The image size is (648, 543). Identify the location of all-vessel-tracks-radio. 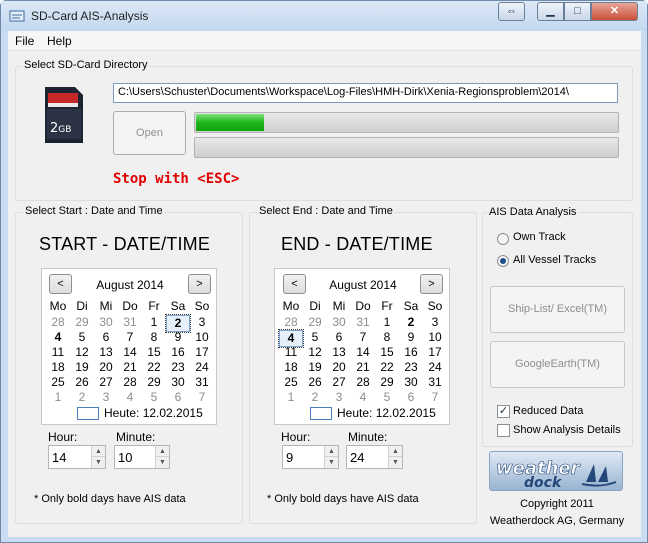
(503, 261).